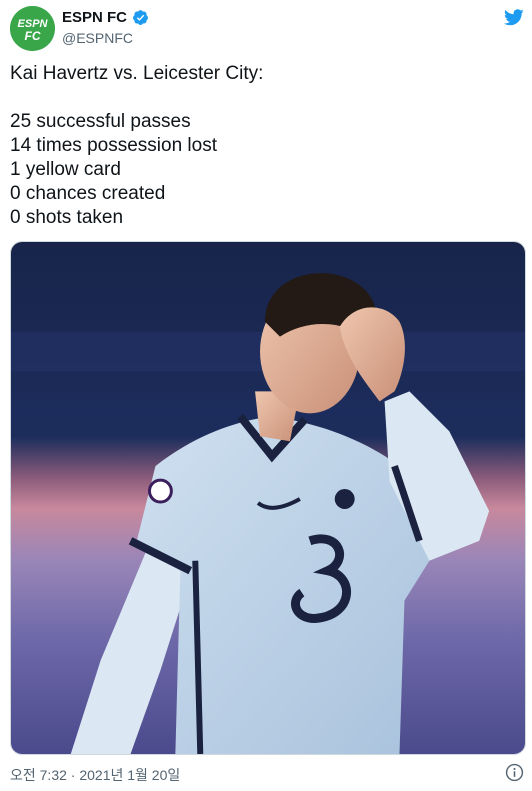 This screenshot has height=791, width=532. Describe the element at coordinates (95, 775) in the screenshot. I see `tweet-timestamp: 오전 7:32 · 2021년 1월 20일` at that location.